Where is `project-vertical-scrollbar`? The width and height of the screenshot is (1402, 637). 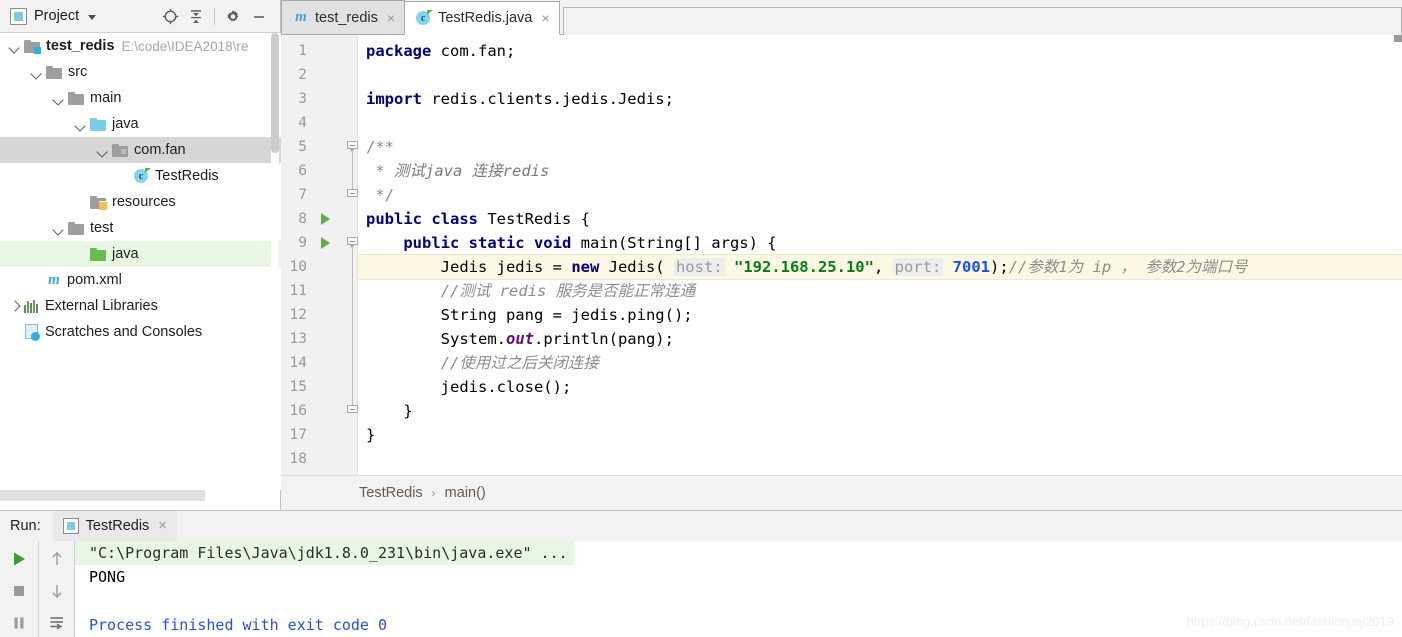
project-vertical-scrollbar is located at coordinates (275, 261).